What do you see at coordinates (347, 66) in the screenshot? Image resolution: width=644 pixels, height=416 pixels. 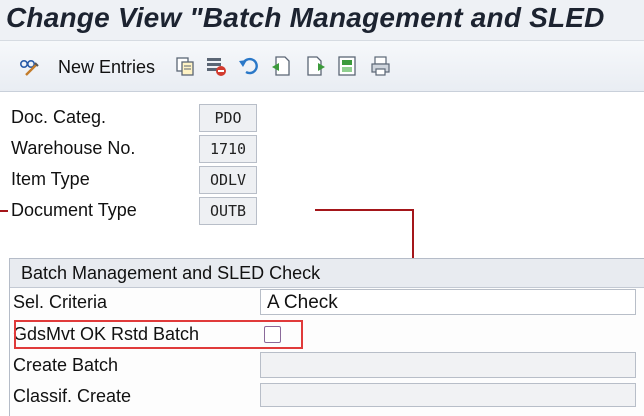 I see `select-block-icon` at bounding box center [347, 66].